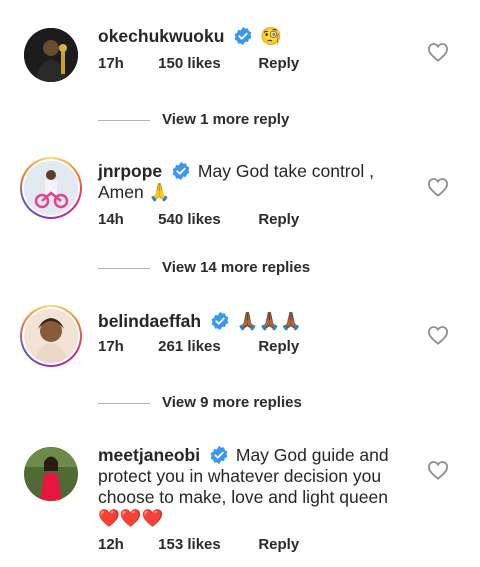 The height and width of the screenshot is (567, 480). What do you see at coordinates (51, 55) in the screenshot?
I see `avatar-okechukwuoku` at bounding box center [51, 55].